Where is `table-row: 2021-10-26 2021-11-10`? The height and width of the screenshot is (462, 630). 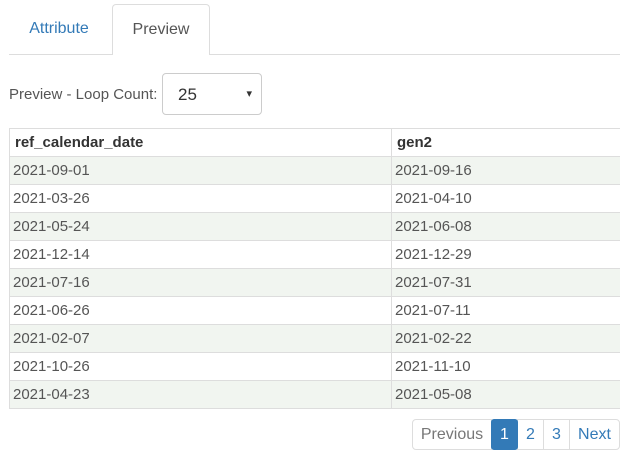
table-row: 2021-10-26 2021-11-10 is located at coordinates (314, 366).